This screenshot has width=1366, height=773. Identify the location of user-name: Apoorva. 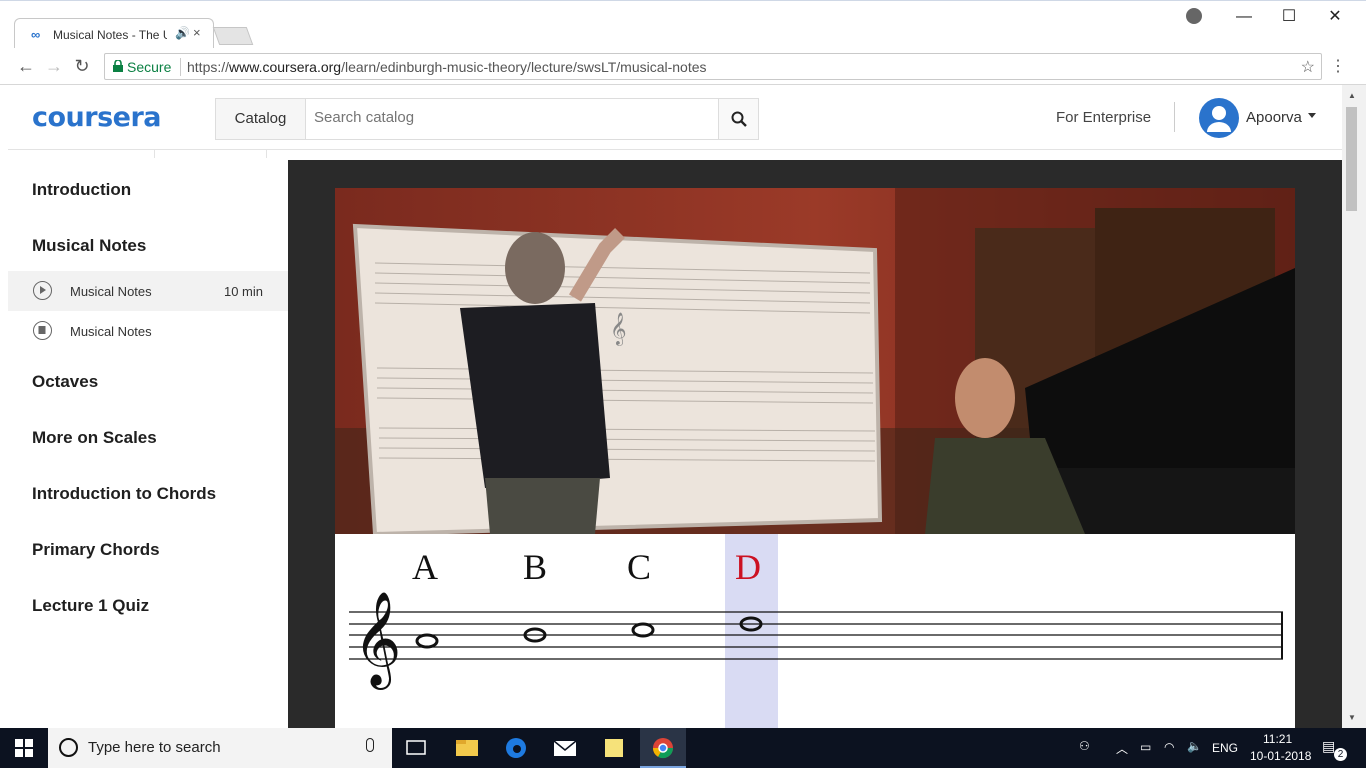
(1274, 117).